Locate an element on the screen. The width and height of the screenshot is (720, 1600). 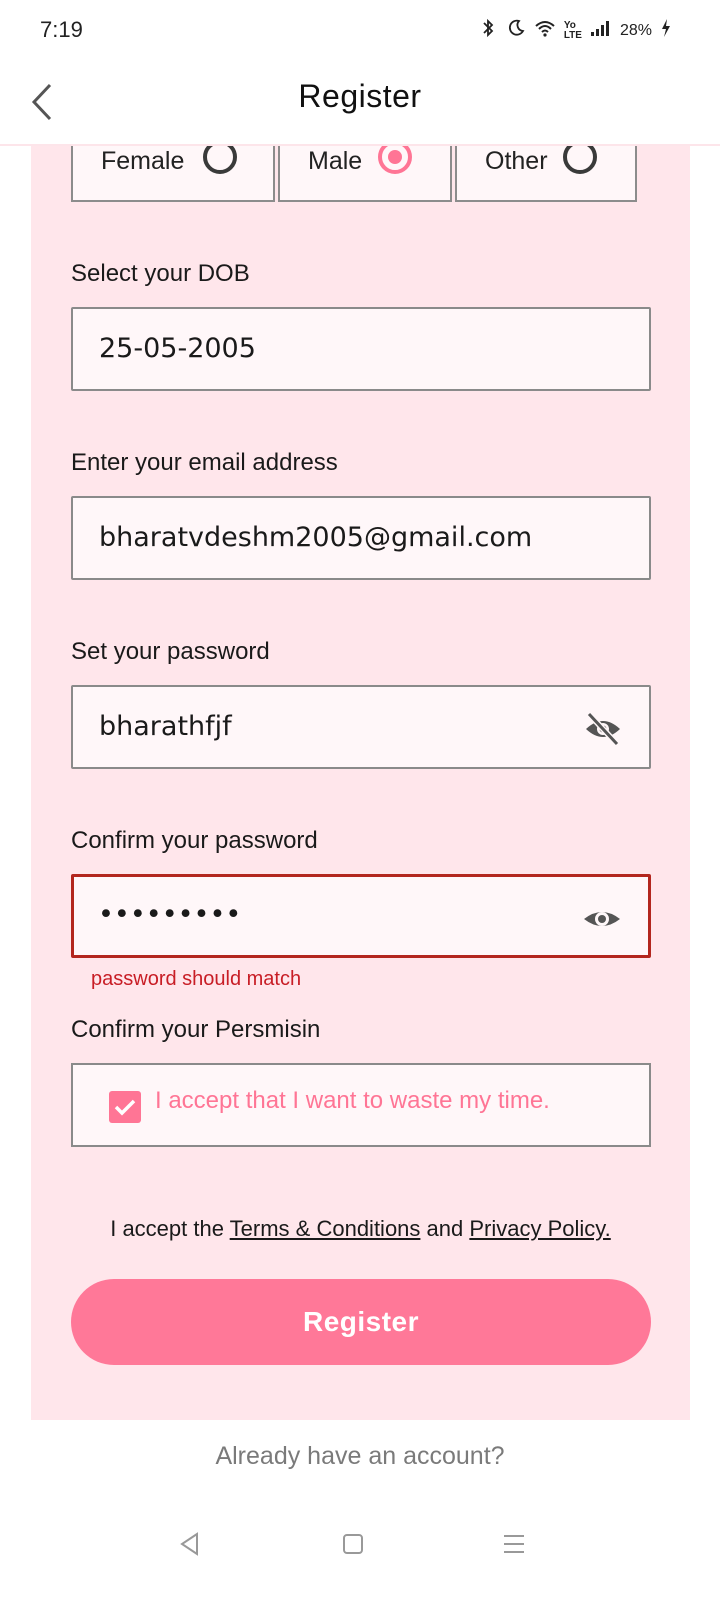
password-value: bharathfjf is located at coordinates (165, 726).